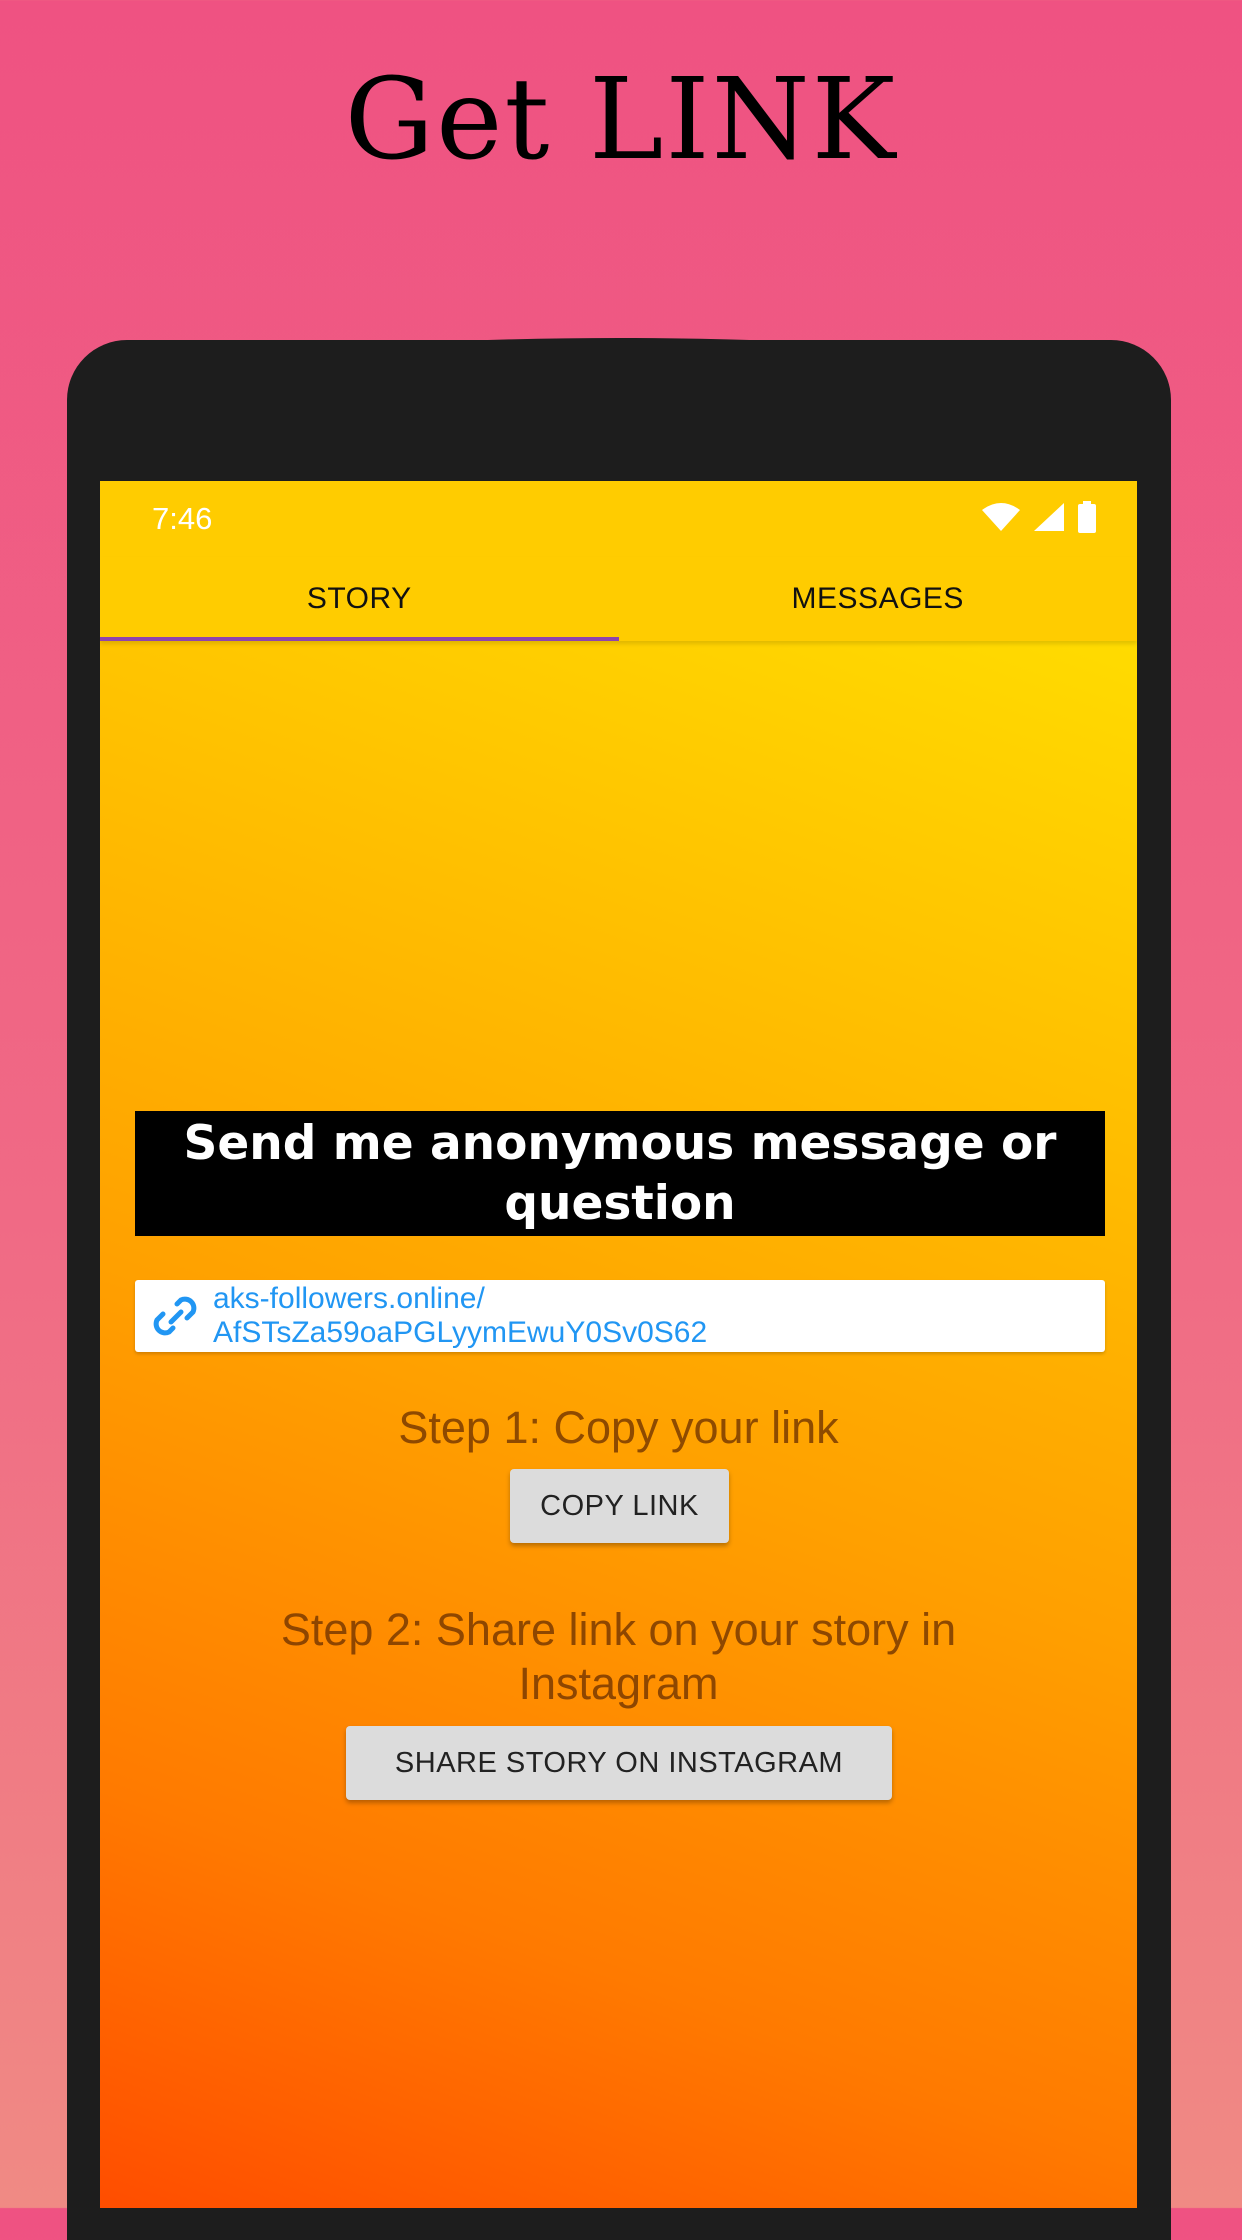 The width and height of the screenshot is (1242, 2240). What do you see at coordinates (618, 1427) in the screenshot?
I see `step1-text: Step 1: Copy your link` at bounding box center [618, 1427].